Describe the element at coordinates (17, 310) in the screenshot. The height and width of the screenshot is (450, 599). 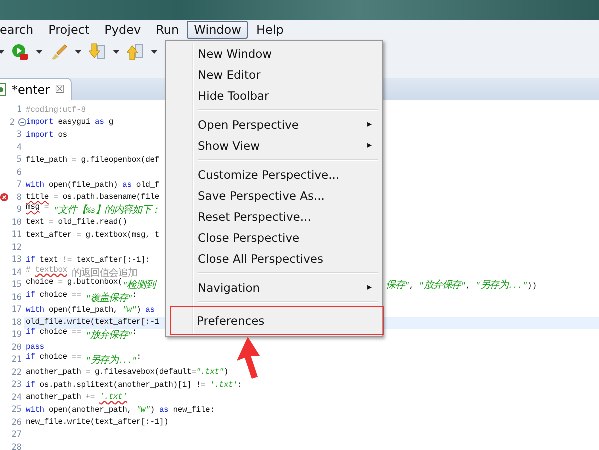
I see `line-number: 17` at that location.